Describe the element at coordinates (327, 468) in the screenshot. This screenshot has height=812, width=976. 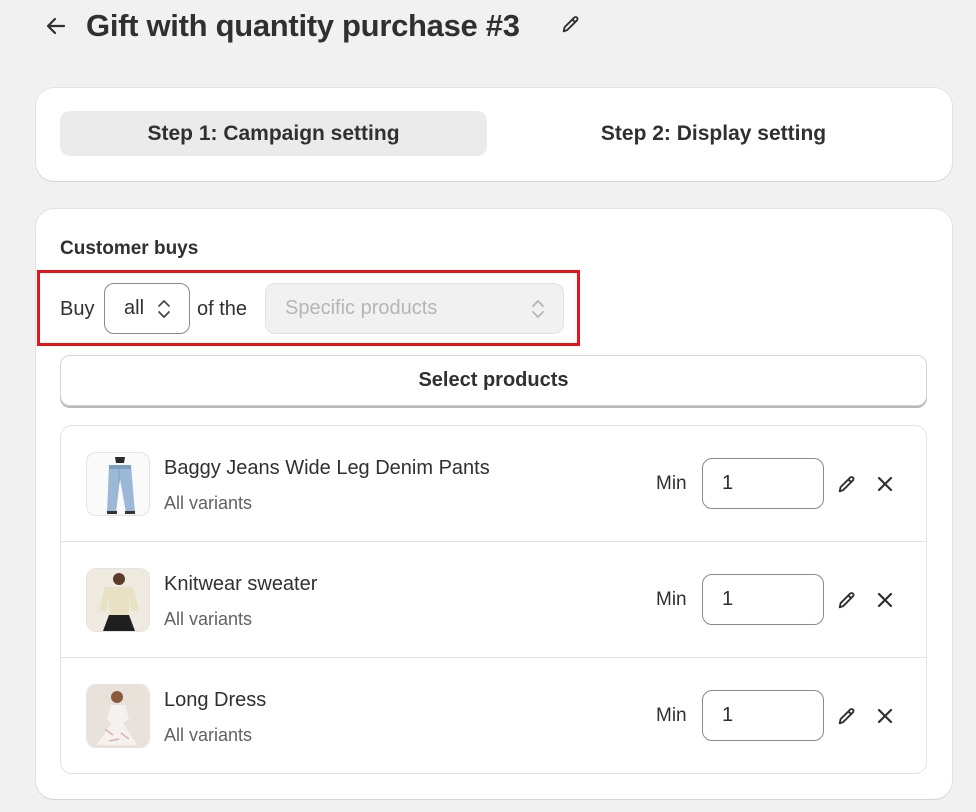
I see `product-name: Baggy Jeans Wide Leg Denim Pants` at that location.